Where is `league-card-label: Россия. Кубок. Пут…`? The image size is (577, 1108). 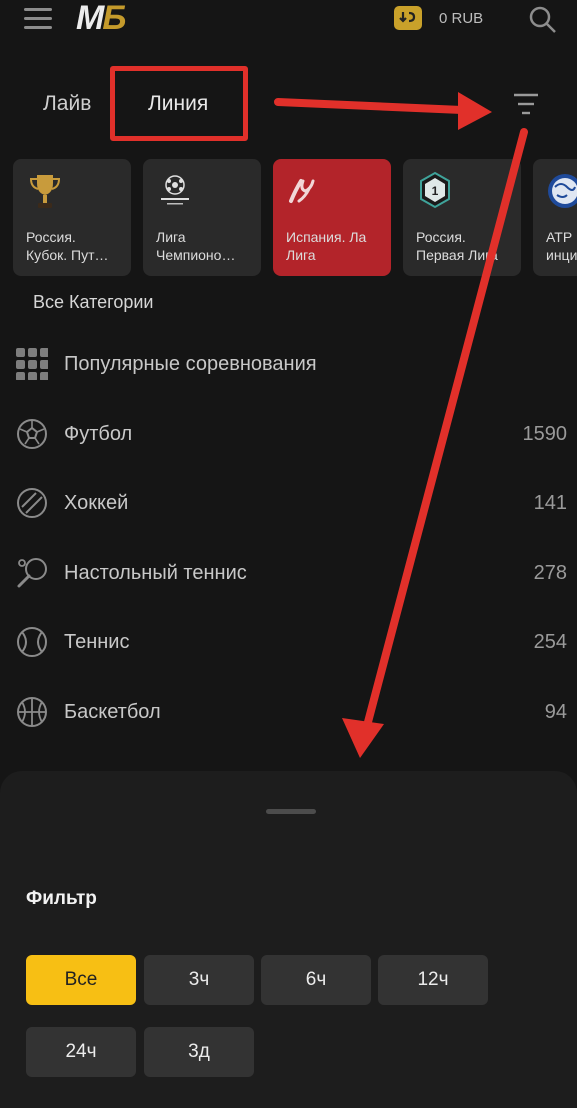 league-card-label: Россия. Кубок. Пут… is located at coordinates (67, 246).